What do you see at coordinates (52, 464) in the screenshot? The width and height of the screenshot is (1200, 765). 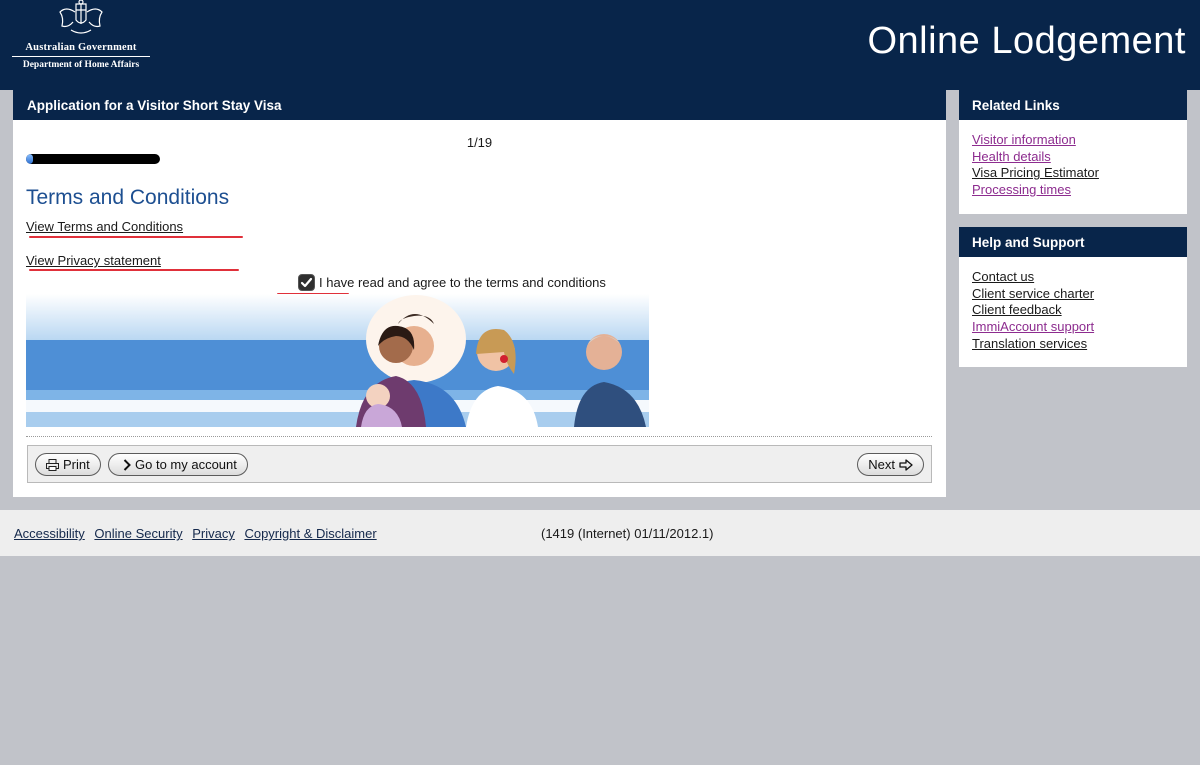 I see `printer-icon` at bounding box center [52, 464].